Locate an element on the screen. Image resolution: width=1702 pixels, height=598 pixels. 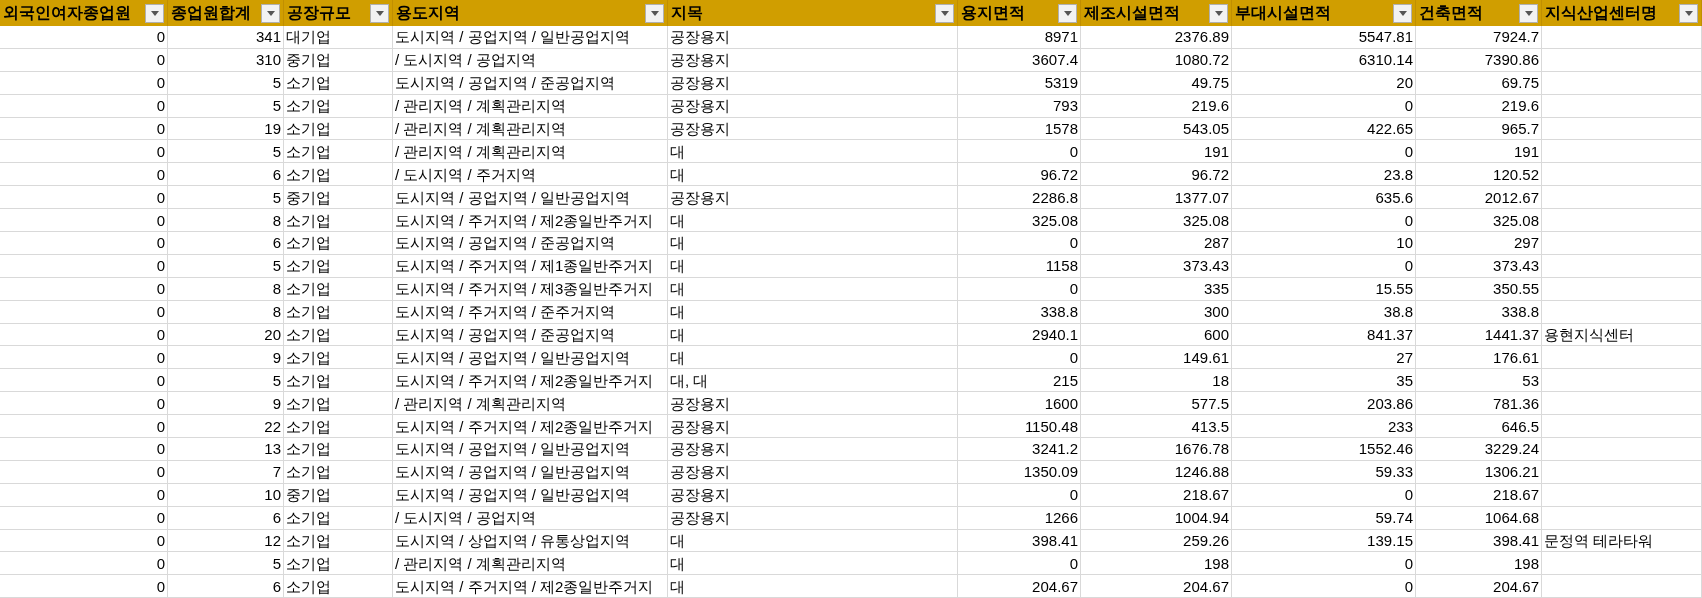
column-header: 공장규모 is located at coordinates (319, 13).